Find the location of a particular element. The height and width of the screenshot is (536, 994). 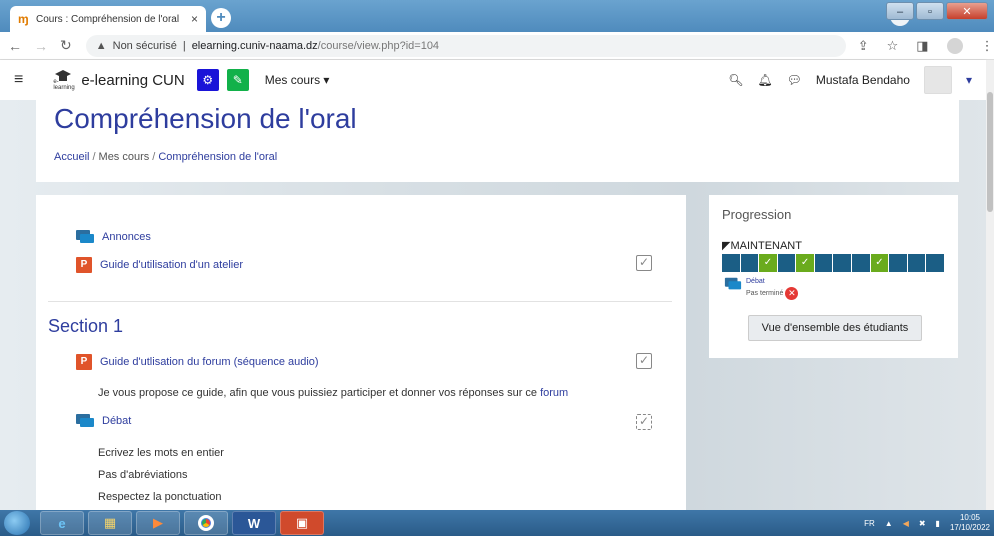

user-name: Mustafa Bendaho is located at coordinates (863, 80).